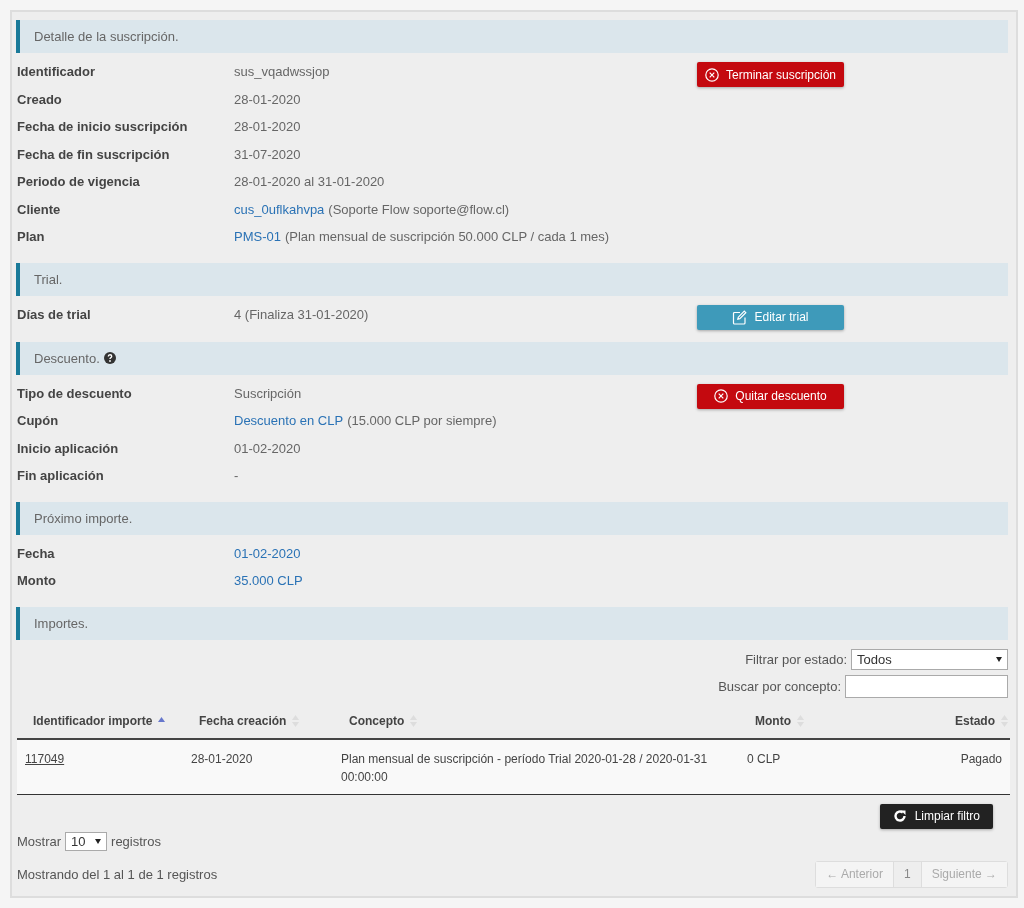  Describe the element at coordinates (926, 686) in the screenshot. I see `search-field` at that location.